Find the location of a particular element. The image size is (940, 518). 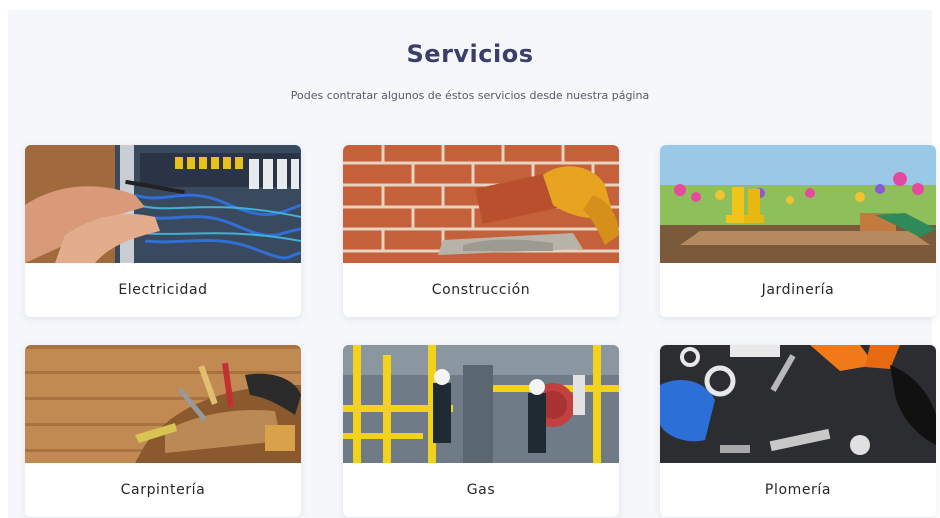

service-card-construccion: Construcción is located at coordinates (481, 231).